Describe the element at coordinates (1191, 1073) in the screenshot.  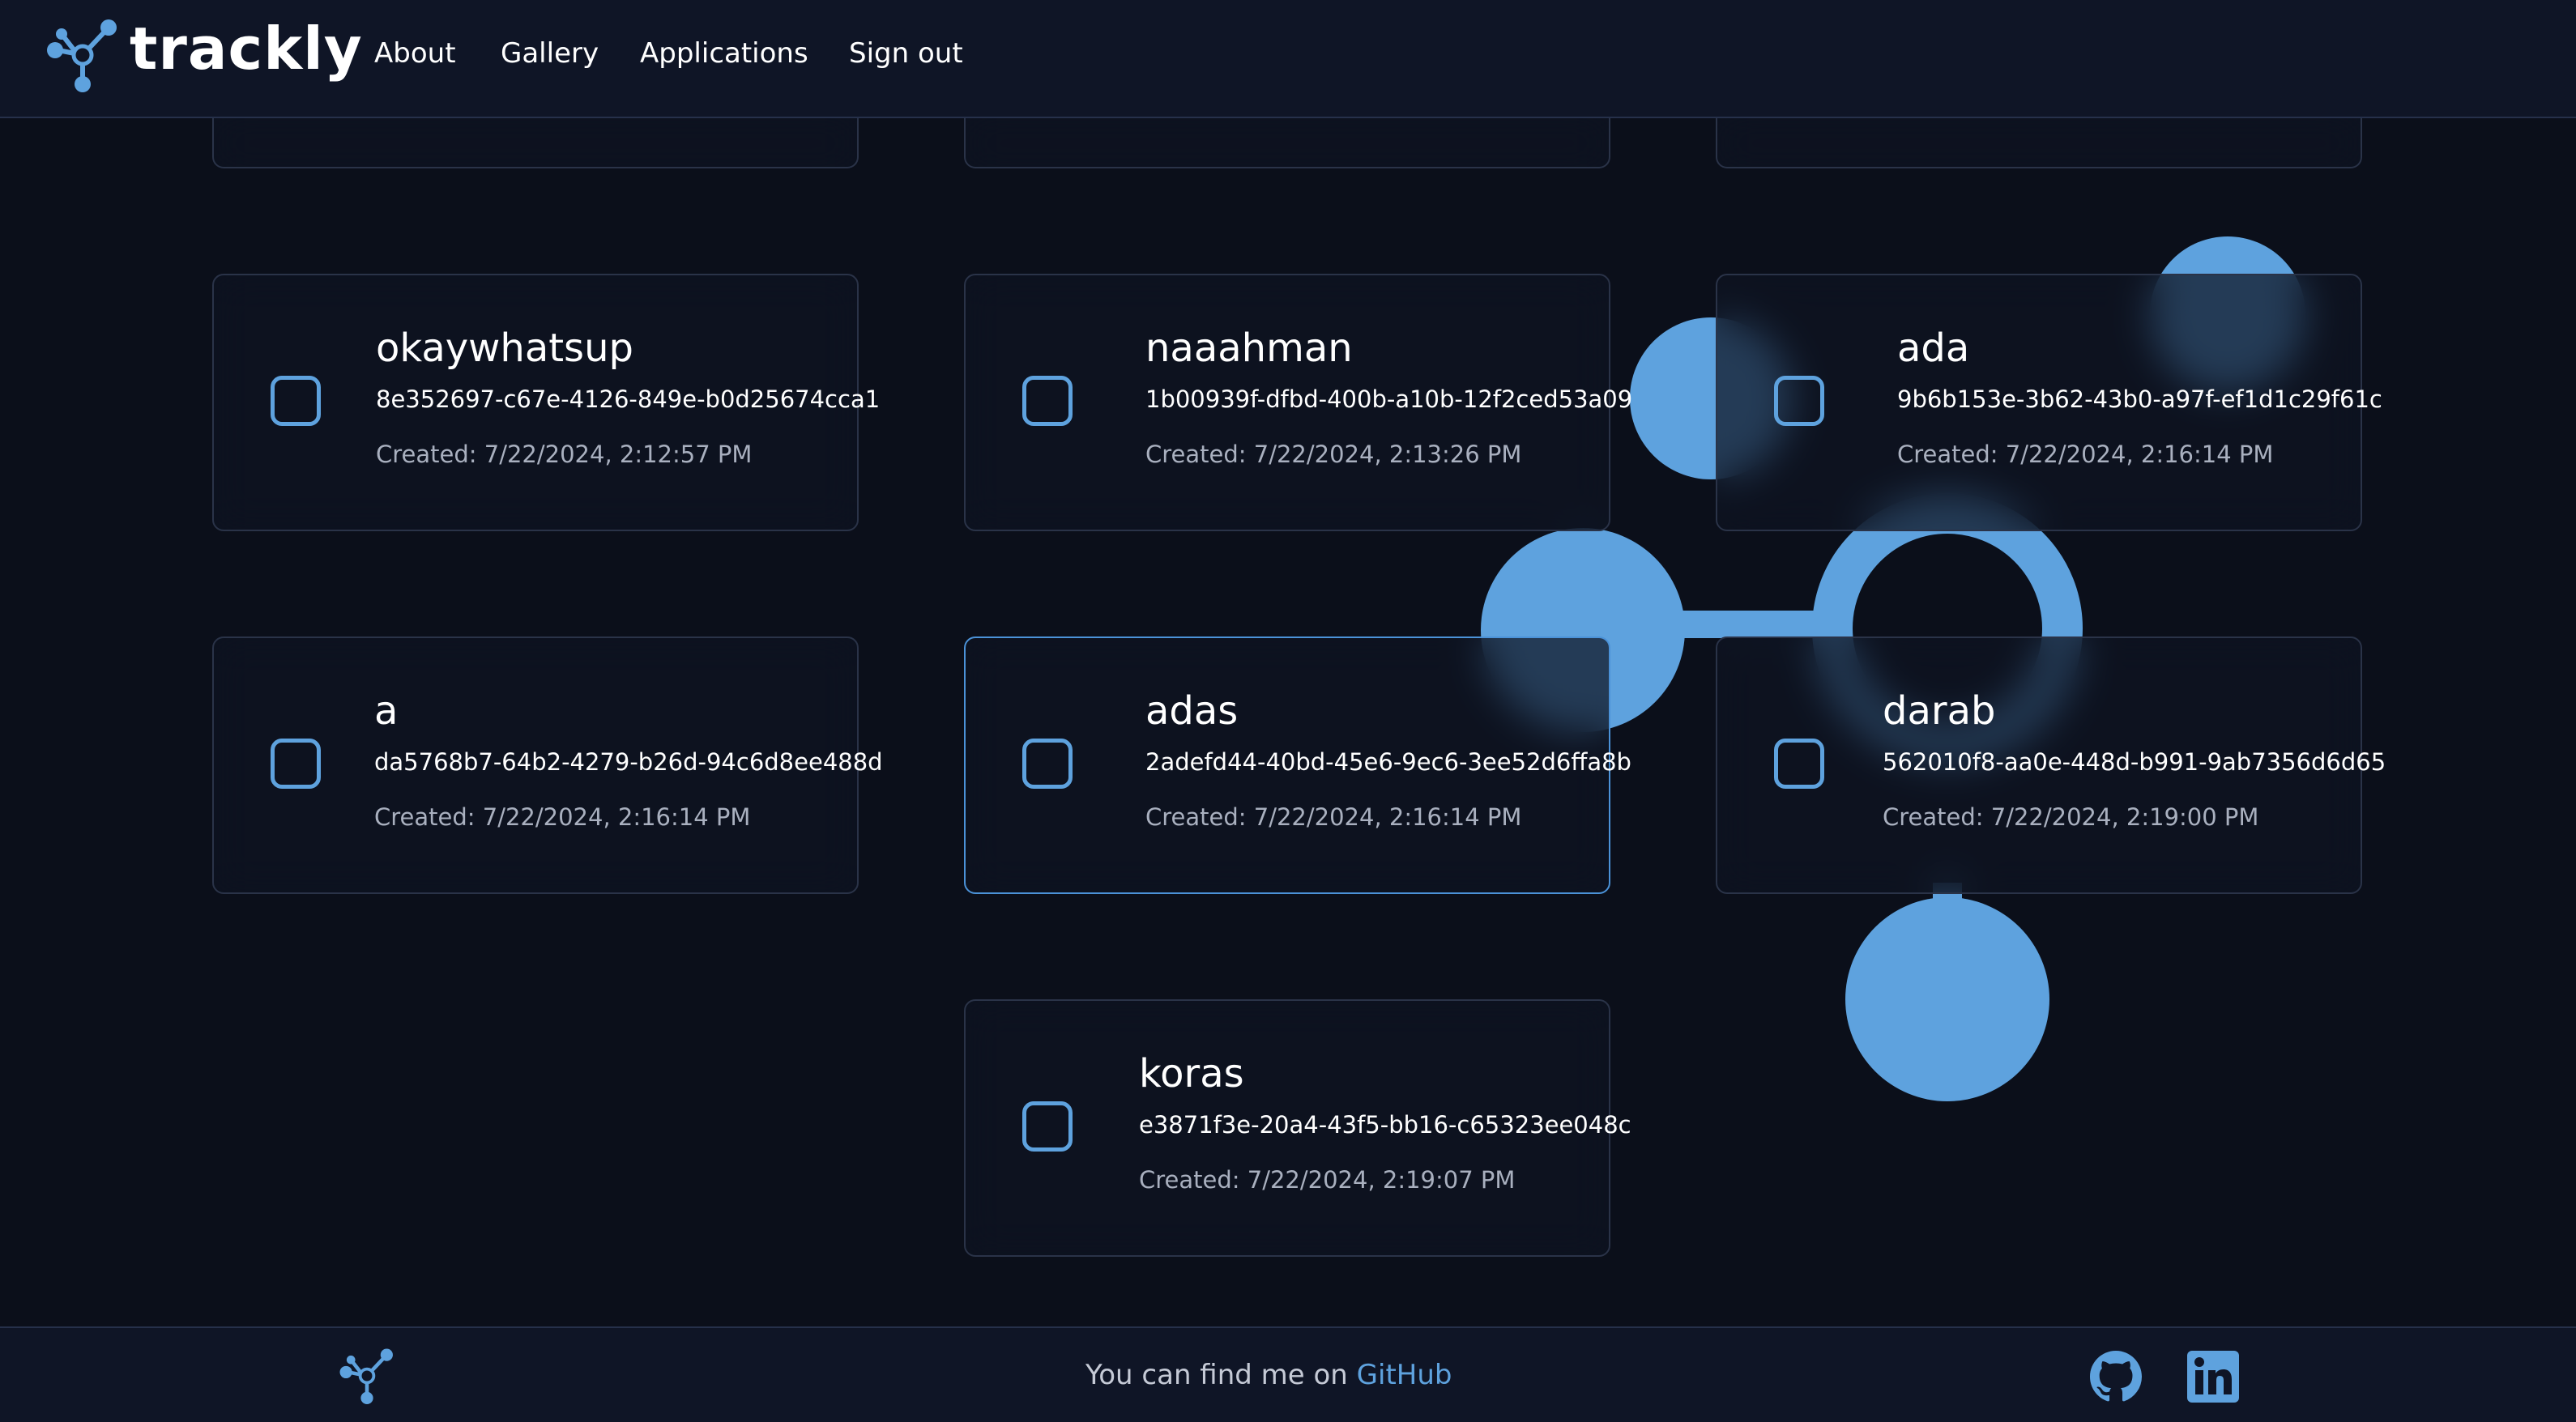
I see `application-name: koras` at that location.